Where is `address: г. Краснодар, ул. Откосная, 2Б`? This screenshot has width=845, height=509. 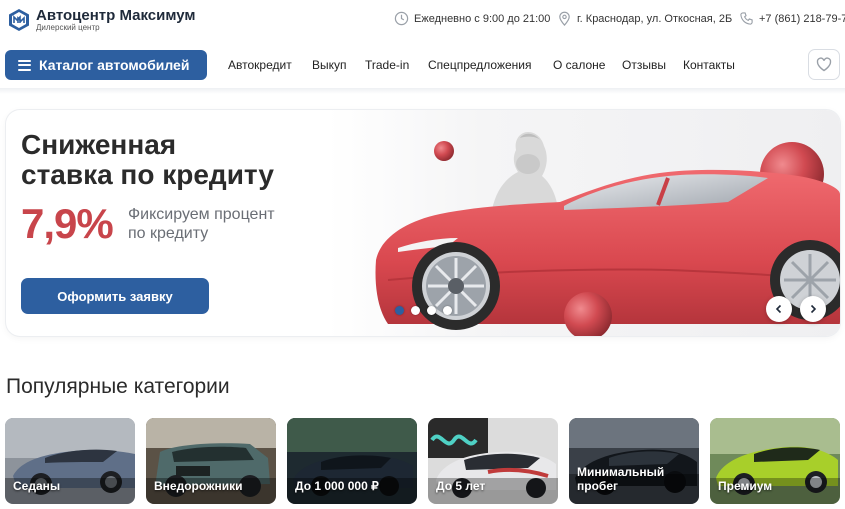 address: г. Краснодар, ул. Откосная, 2Б is located at coordinates (646, 18).